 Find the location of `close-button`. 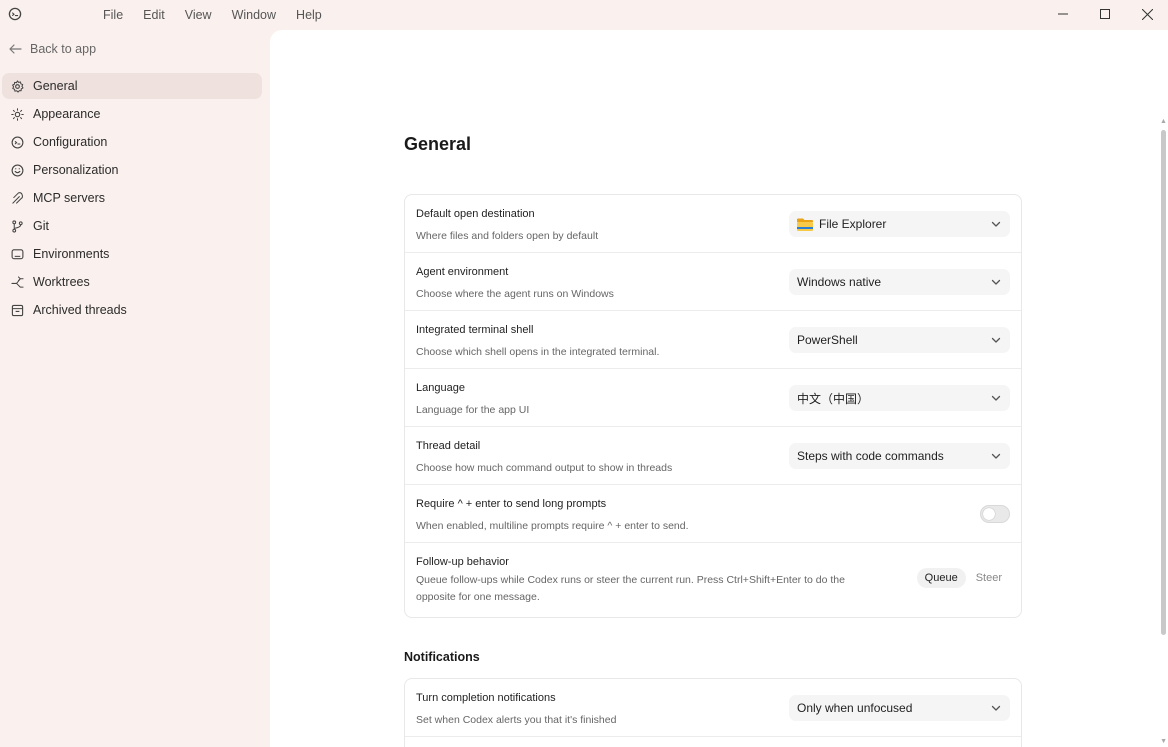

close-button is located at coordinates (1147, 14).